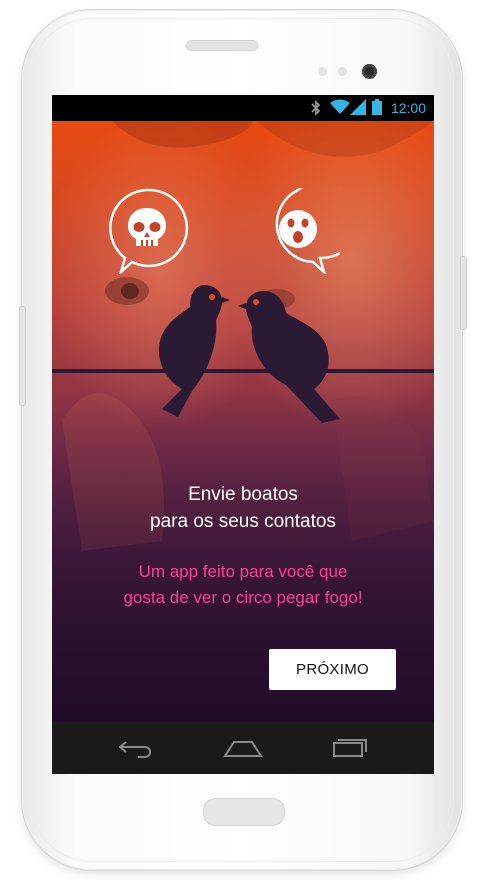  I want to click on front-camera, so click(369, 71).